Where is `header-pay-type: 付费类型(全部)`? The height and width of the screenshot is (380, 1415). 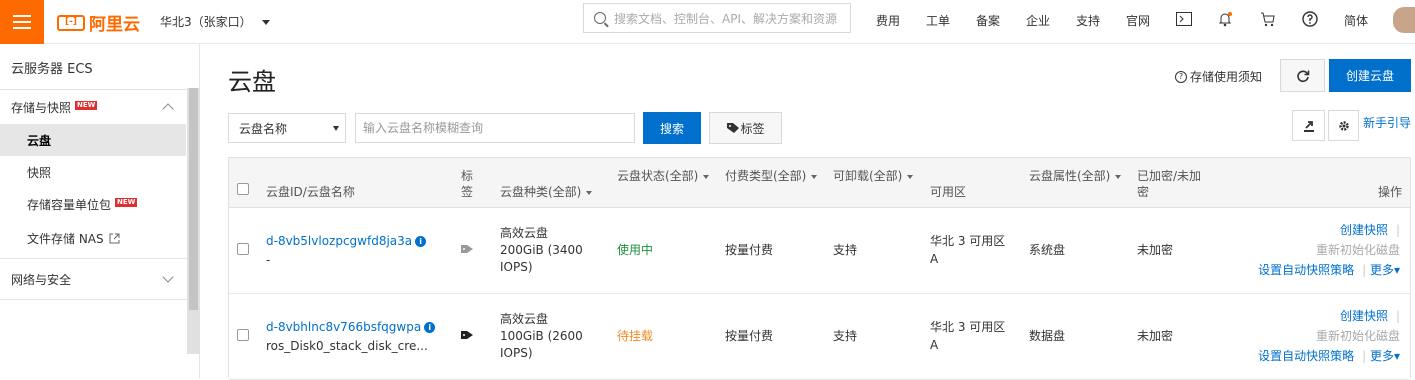
header-pay-type: 付费类型(全部) is located at coordinates (771, 176).